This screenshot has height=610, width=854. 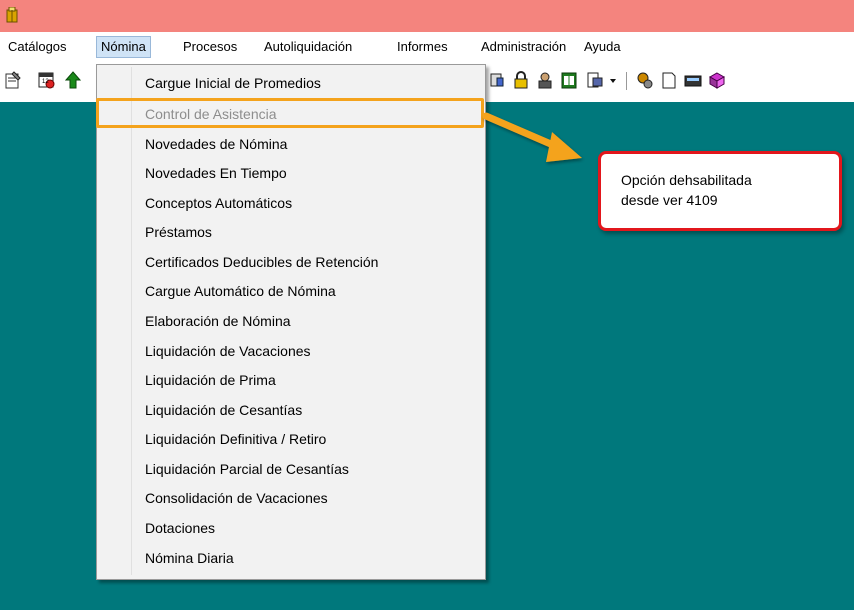 What do you see at coordinates (602, 47) in the screenshot?
I see `menu-ayuda: Ayuda` at bounding box center [602, 47].